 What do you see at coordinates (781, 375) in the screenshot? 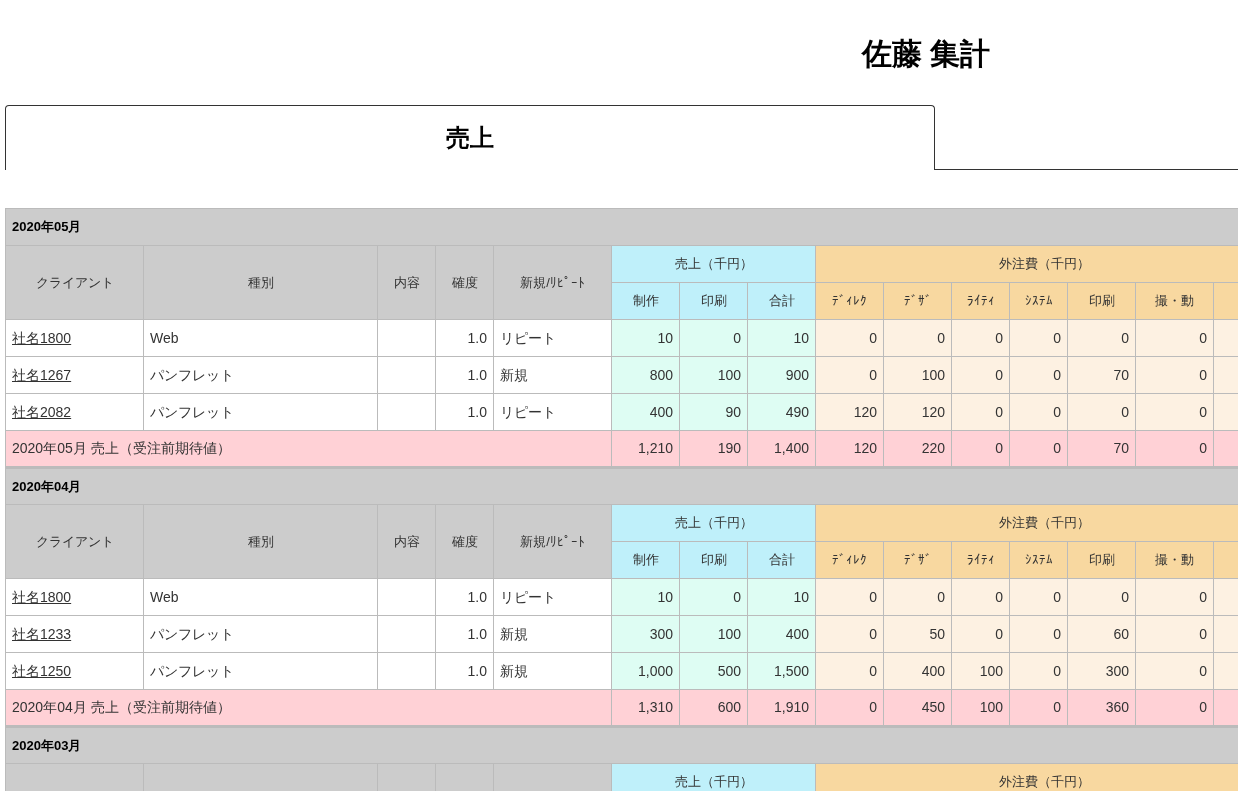
I see `table-cell: 900` at bounding box center [781, 375].